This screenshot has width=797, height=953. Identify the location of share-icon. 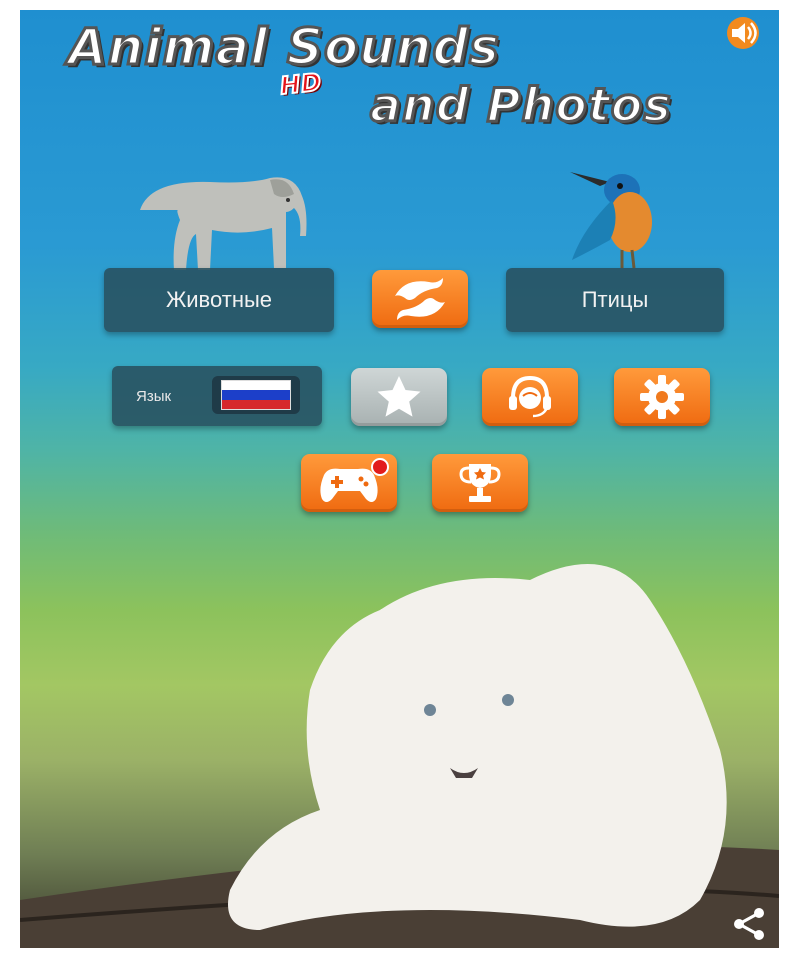
(749, 924).